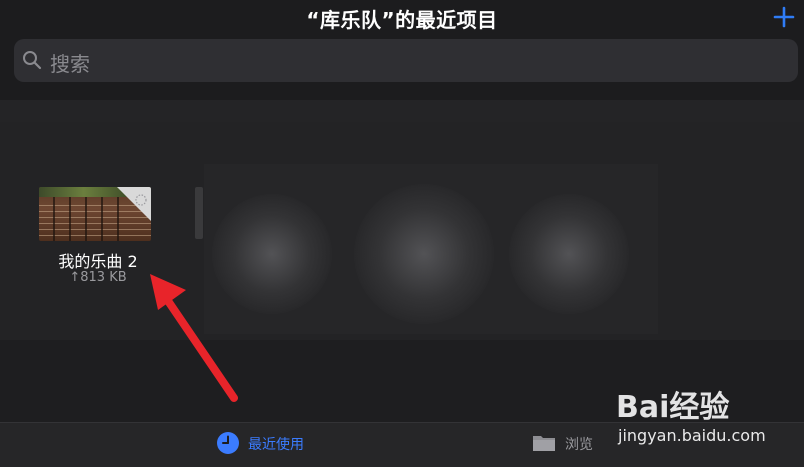 The width and height of the screenshot is (804, 467). I want to click on guitar-fretboard-thumbnail, so click(95, 214).